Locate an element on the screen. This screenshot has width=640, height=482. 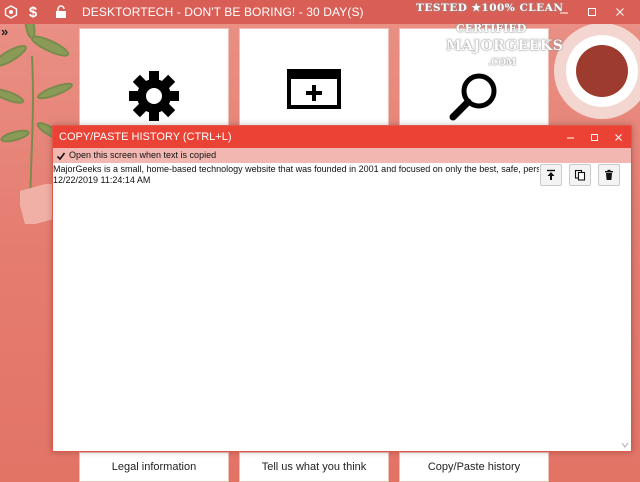
expand-chevron-icon: » is located at coordinates (4, 31).